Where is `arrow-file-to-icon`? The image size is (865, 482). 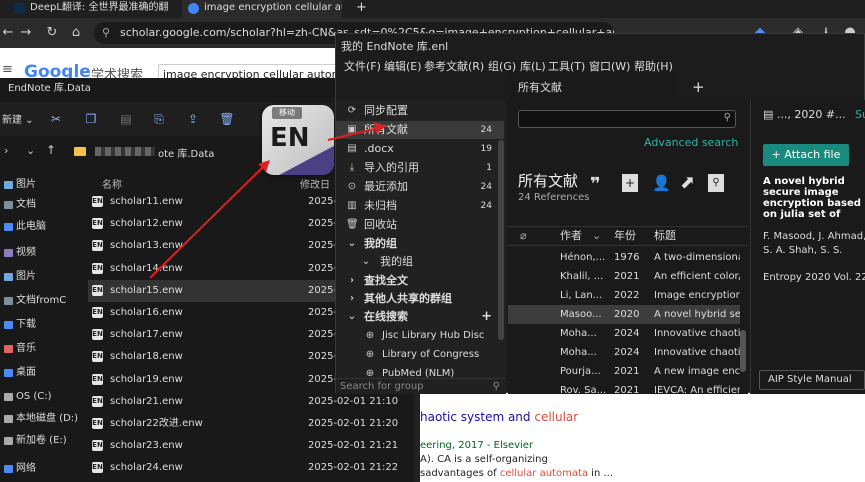
arrow-file-to-icon is located at coordinates (207, 222).